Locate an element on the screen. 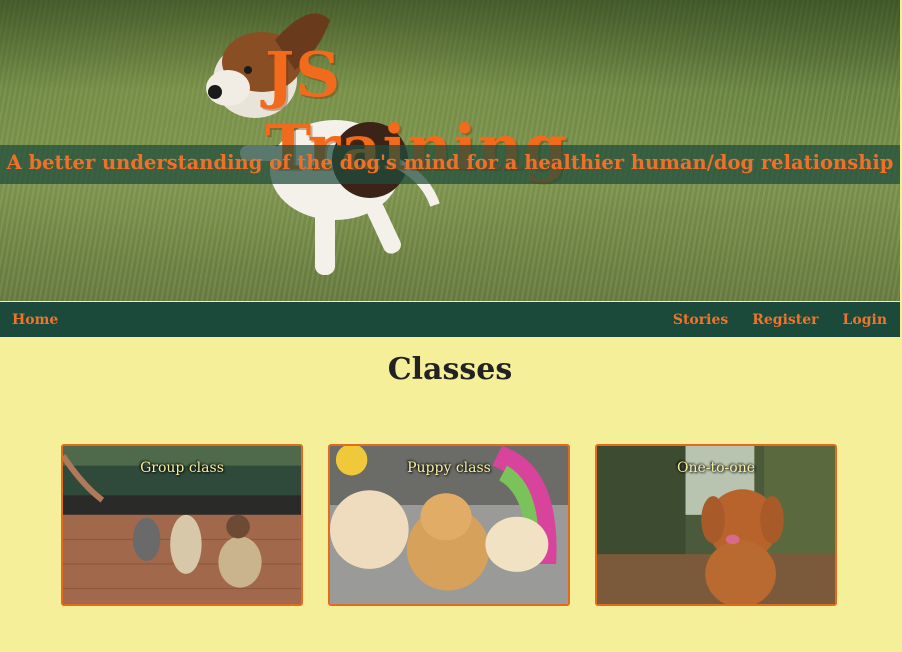 The image size is (902, 652). main-navbar: Home Stories Register Login is located at coordinates (450, 319).